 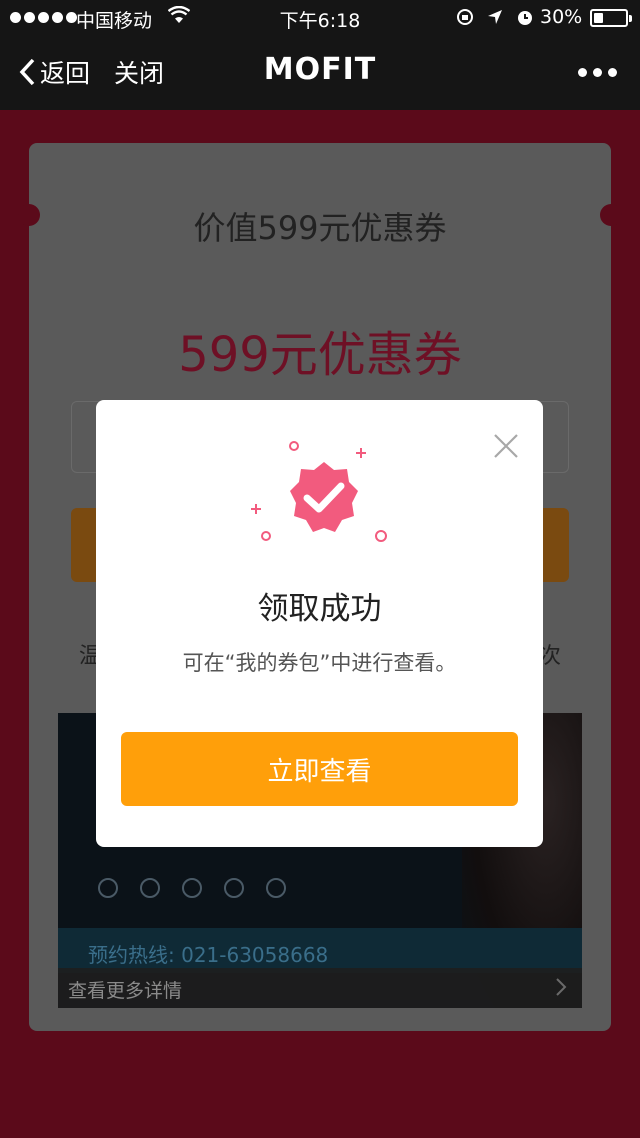 I want to click on battery-icon, so click(x=611, y=18).